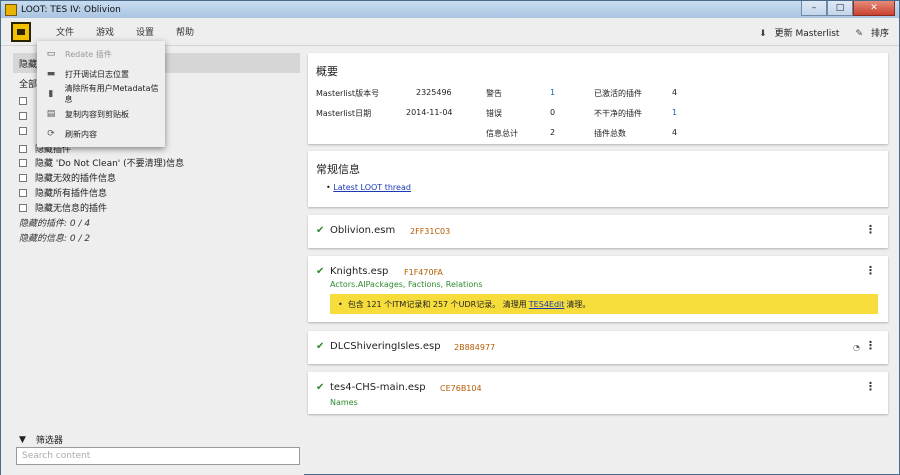 This screenshot has height=475, width=900. I want to click on plugin-name: tes4-CHS-main.esp, so click(378, 387).